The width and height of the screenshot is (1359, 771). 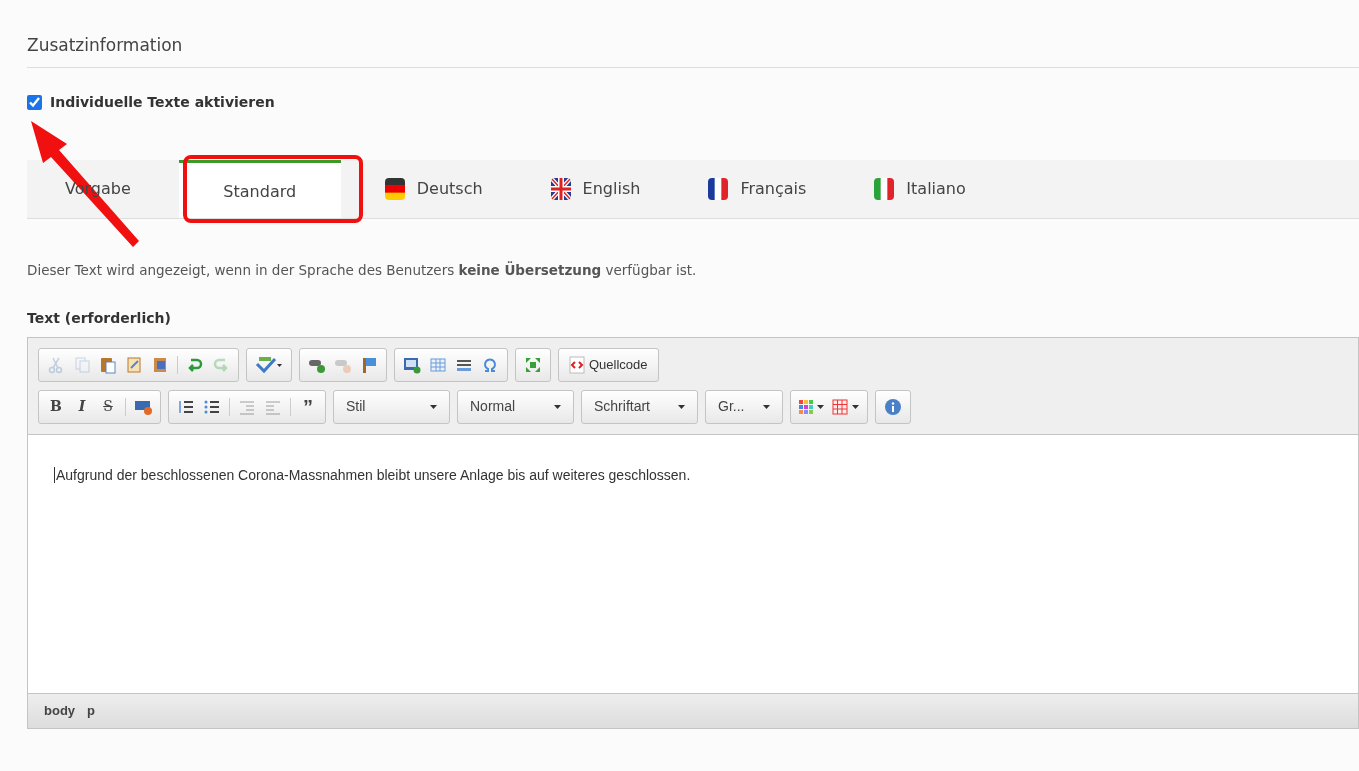 I want to click on language-tab: Deutsch, so click(x=433, y=188).